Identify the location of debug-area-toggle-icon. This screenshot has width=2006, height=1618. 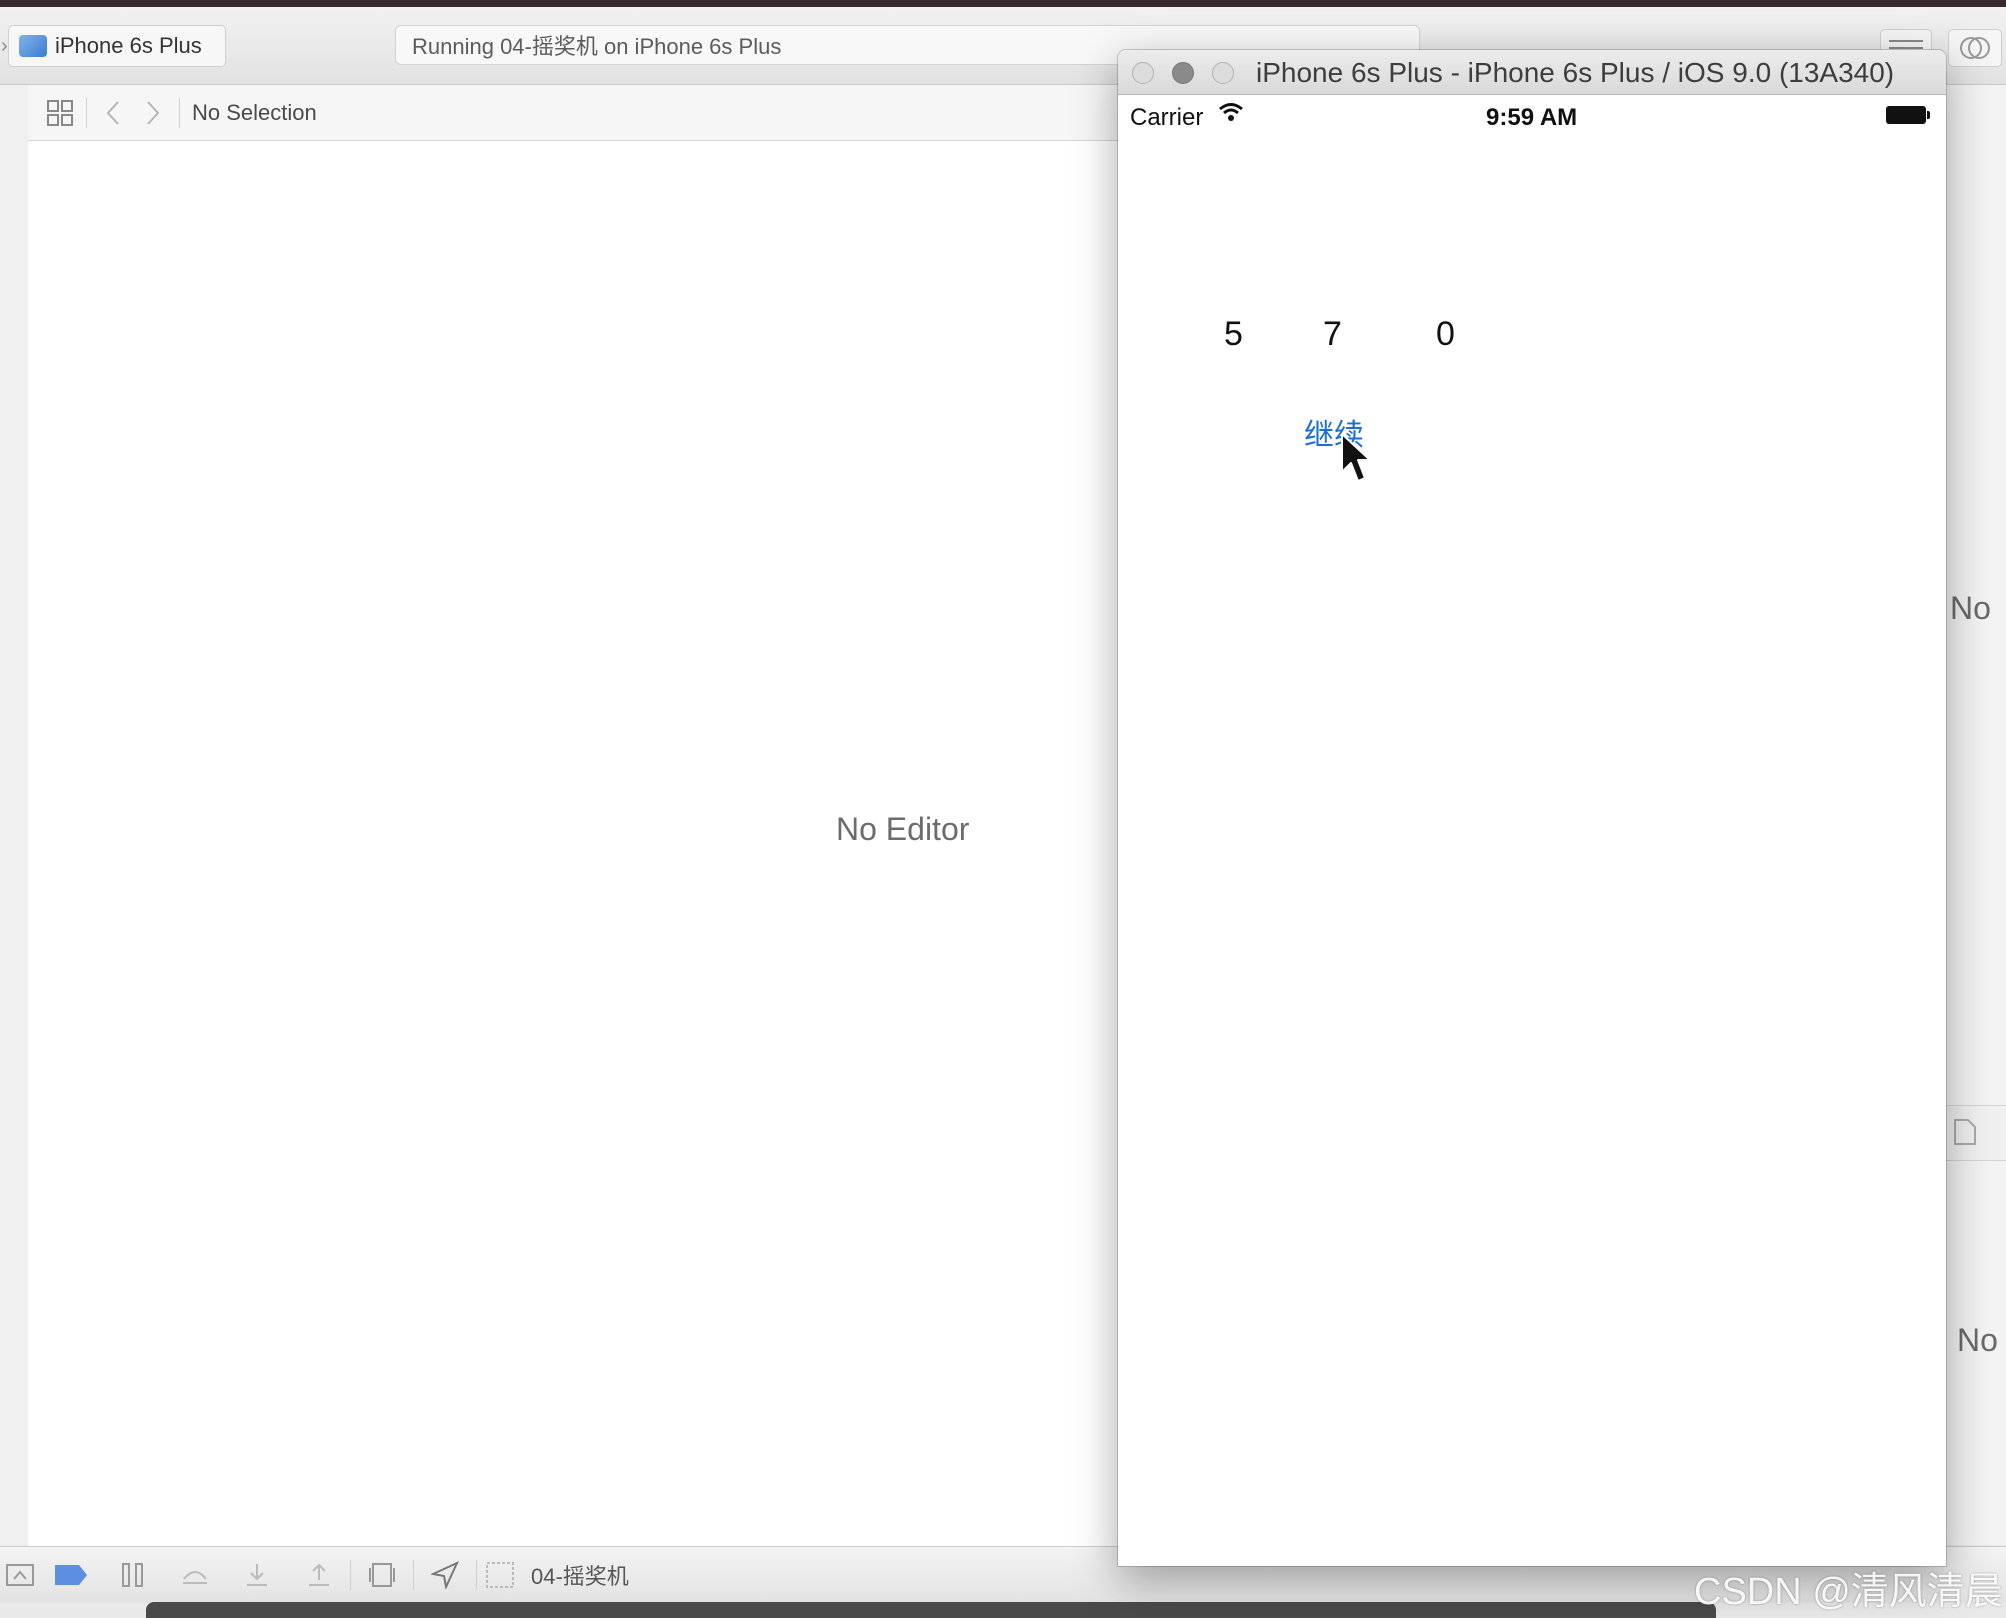
(20, 1575).